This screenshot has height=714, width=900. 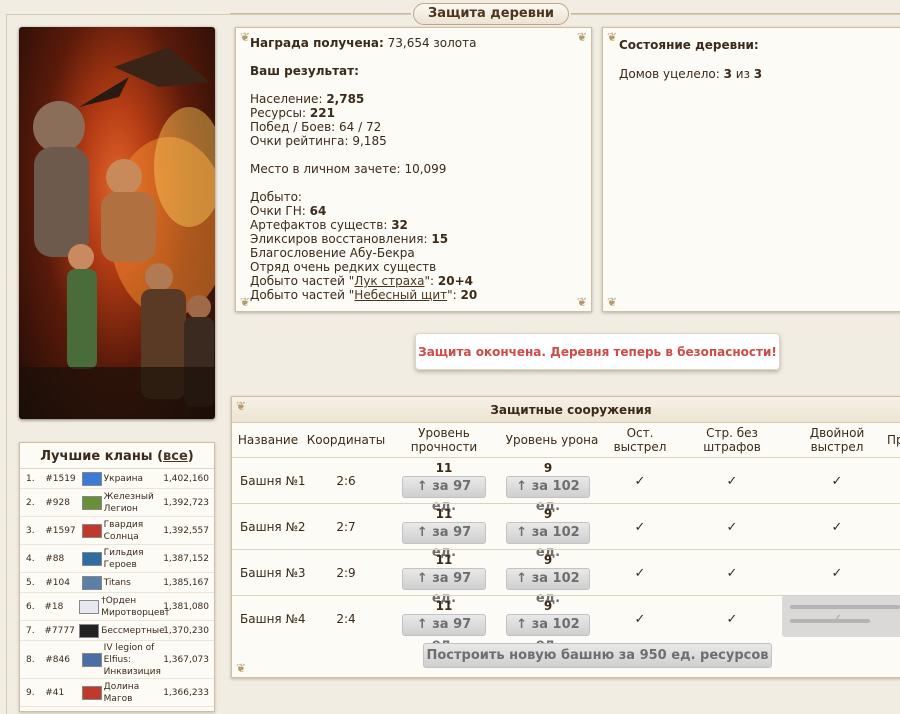 I want to click on clan-name: †Орден Миротворцев†, so click(x=135, y=607).